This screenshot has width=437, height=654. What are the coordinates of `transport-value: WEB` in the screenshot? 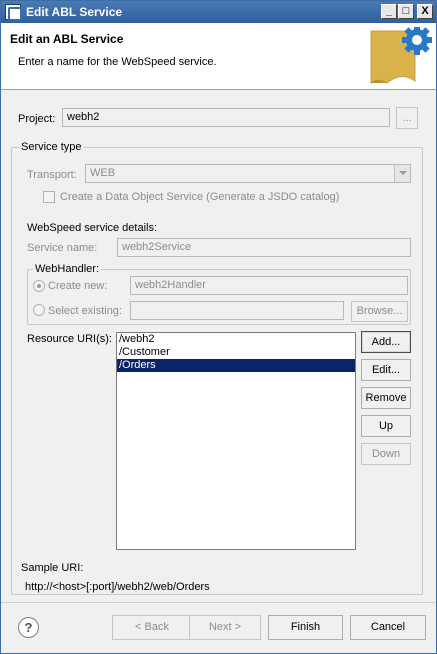 It's located at (103, 173).